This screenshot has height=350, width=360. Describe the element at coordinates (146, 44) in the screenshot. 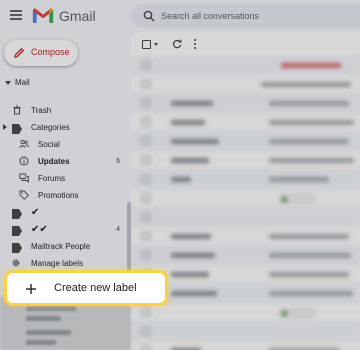

I see `select-all-checkbox` at that location.